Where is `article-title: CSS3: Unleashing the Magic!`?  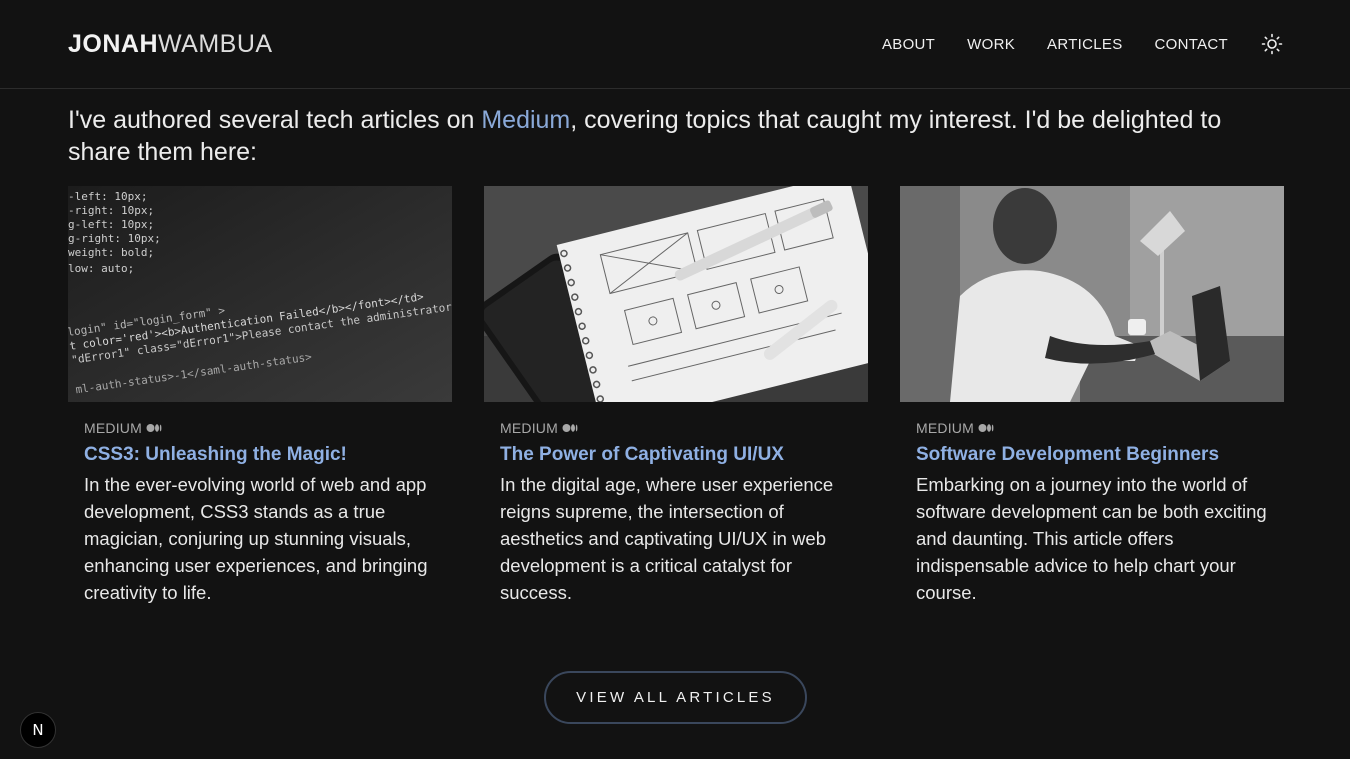 article-title: CSS3: Unleashing the Magic! is located at coordinates (260, 455).